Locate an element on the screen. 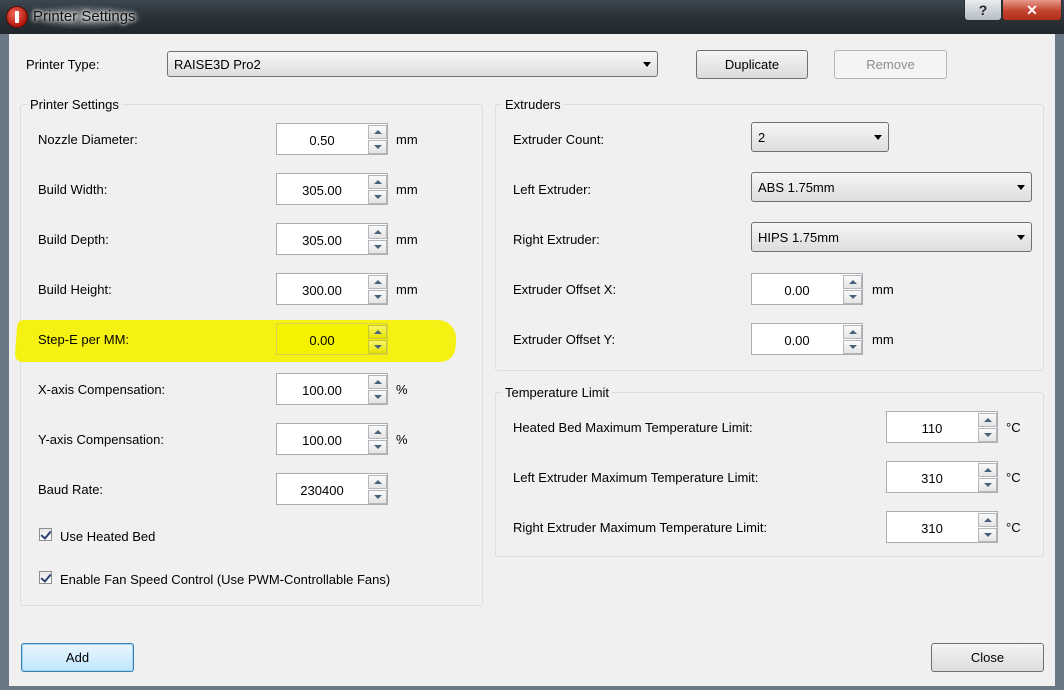  build-height-label: Build Height: is located at coordinates (75, 289).